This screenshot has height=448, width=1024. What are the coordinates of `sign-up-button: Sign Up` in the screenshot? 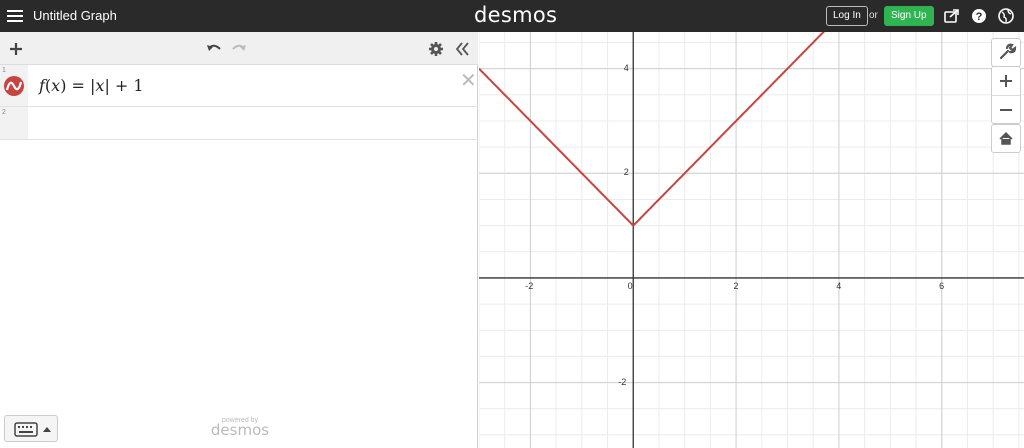 It's located at (909, 16).